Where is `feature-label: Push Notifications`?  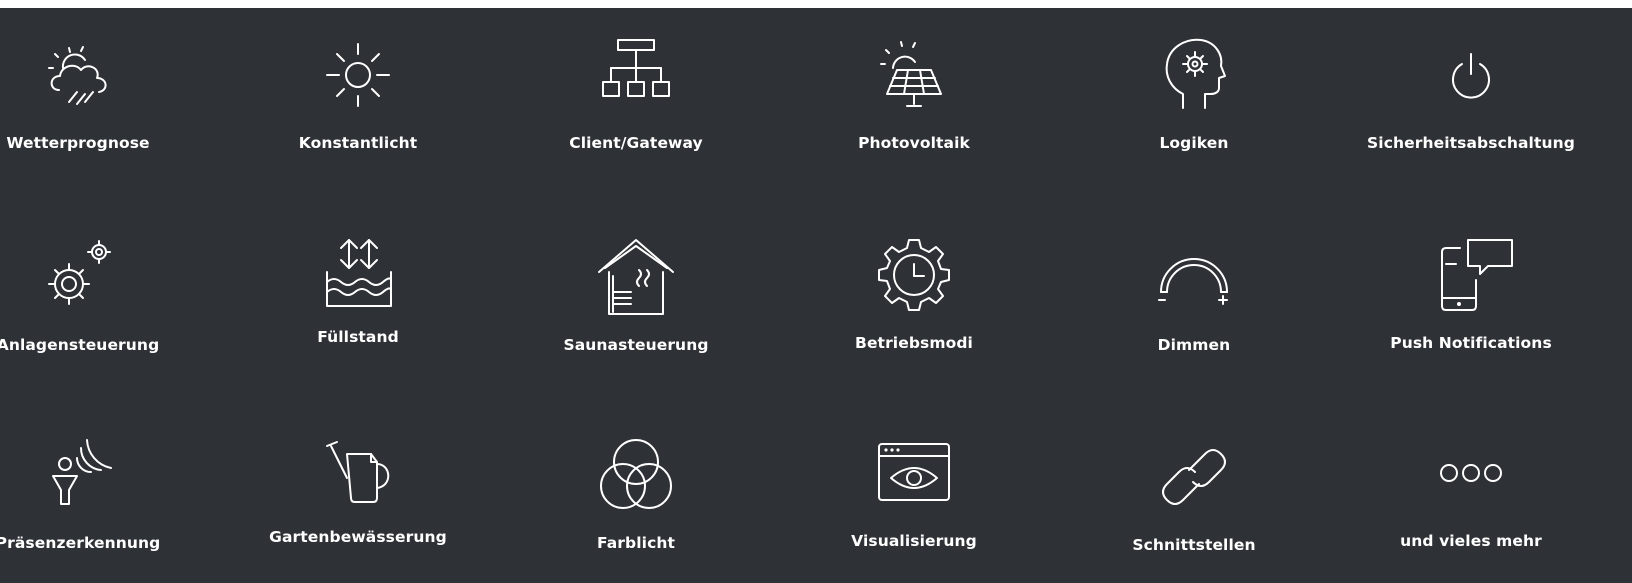 feature-label: Push Notifications is located at coordinates (1471, 343).